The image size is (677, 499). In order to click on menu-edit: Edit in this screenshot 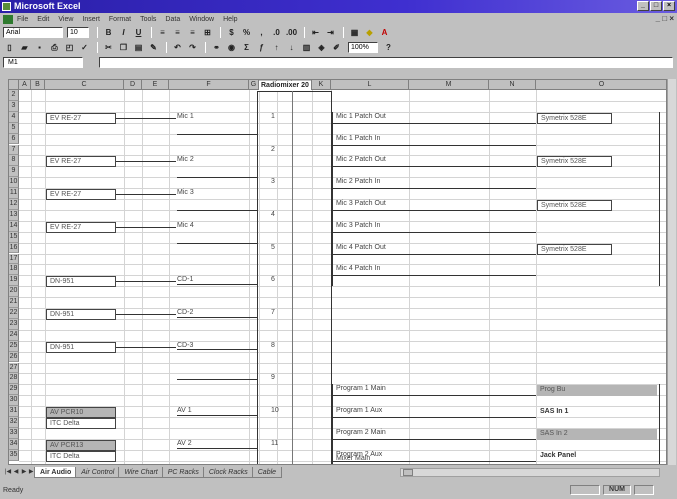, I will do `click(43, 19)`.